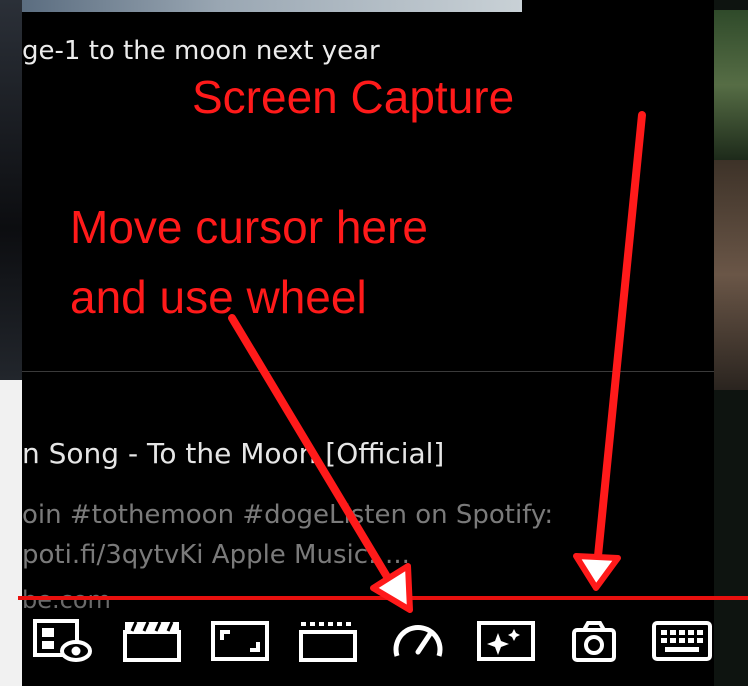 Image resolution: width=748 pixels, height=686 pixels. I want to click on screen-capture-button, so click(594, 641).